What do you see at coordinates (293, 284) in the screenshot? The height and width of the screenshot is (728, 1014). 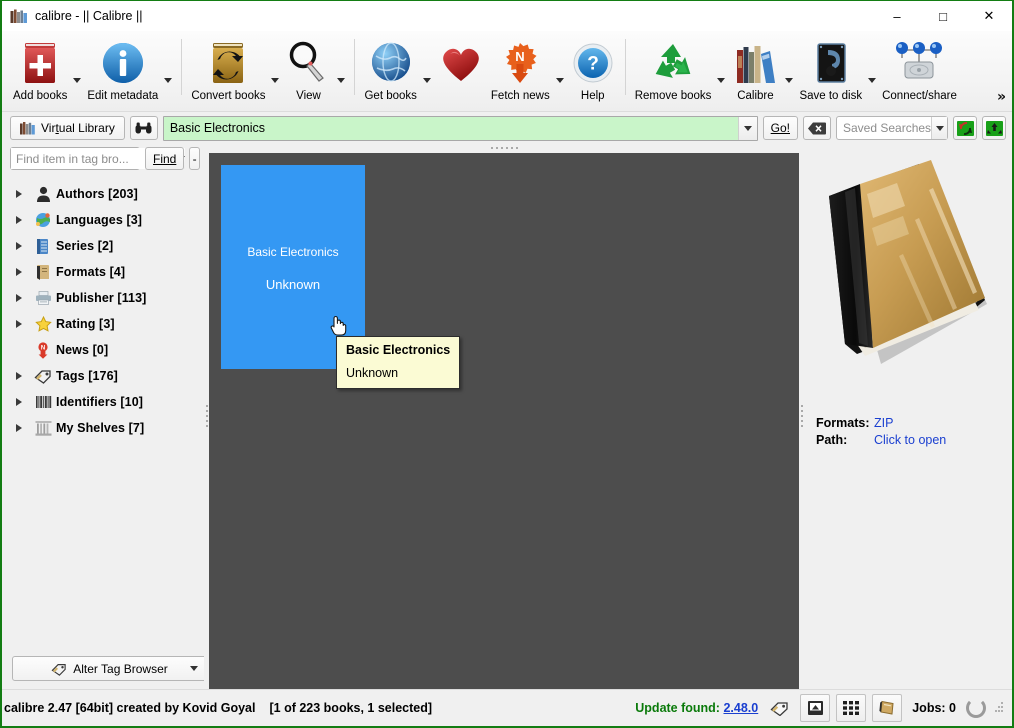 I see `book-cover-author: Unknown` at bounding box center [293, 284].